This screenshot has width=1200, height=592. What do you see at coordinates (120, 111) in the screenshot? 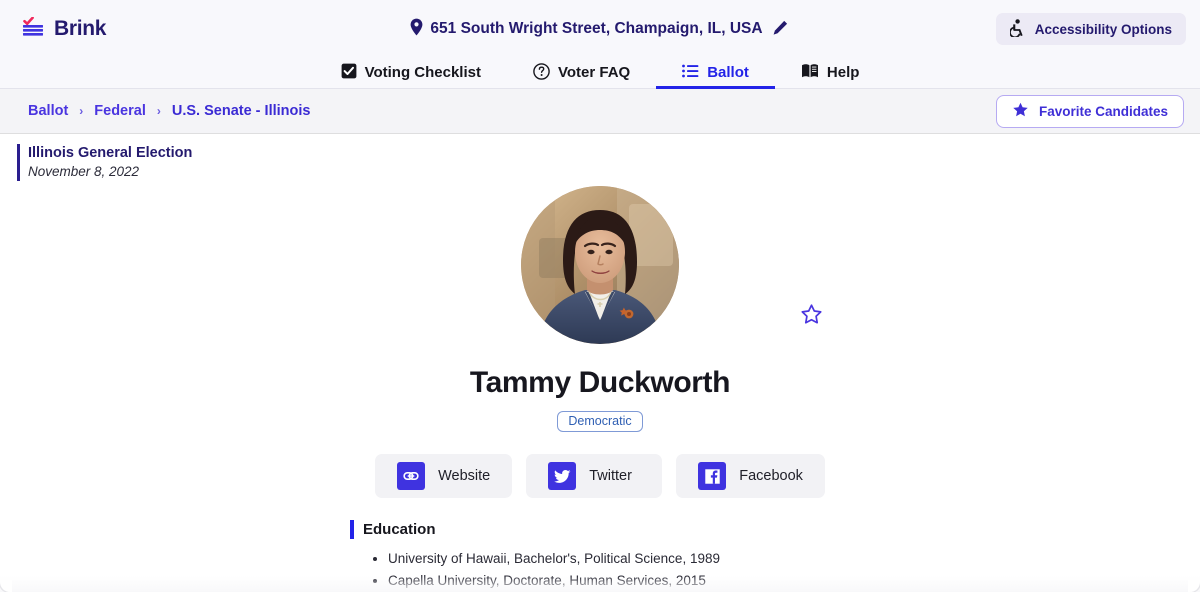
I see `breadcrumb-item-federal: Federal` at bounding box center [120, 111].